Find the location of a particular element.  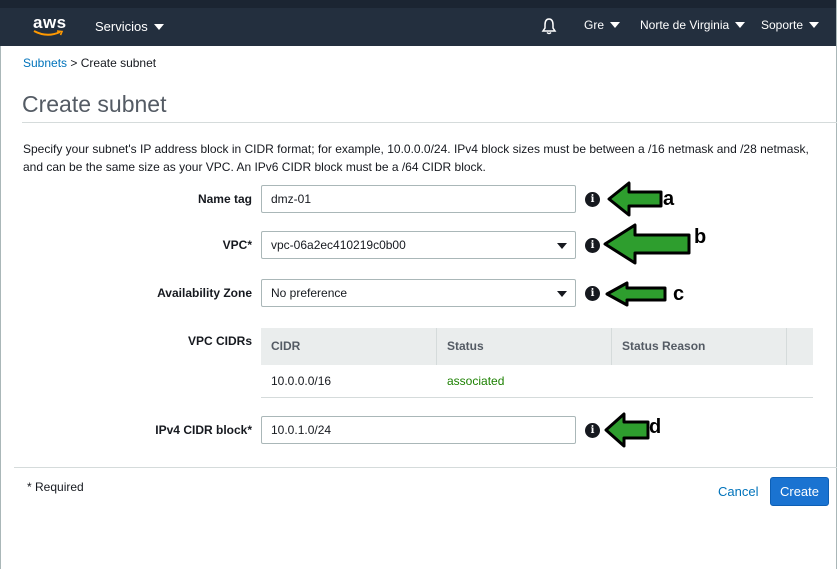

support-label: Soporte is located at coordinates (782, 25).